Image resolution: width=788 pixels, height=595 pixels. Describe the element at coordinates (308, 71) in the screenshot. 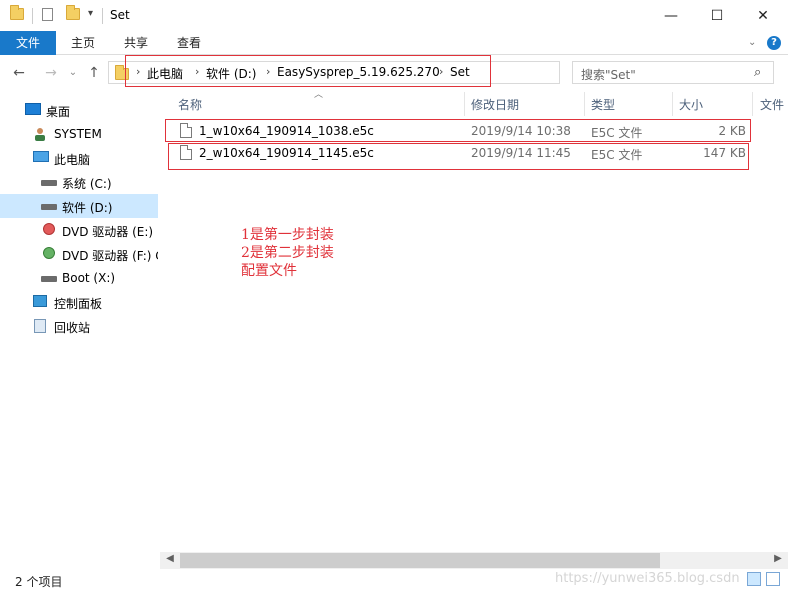

I see `annotation-box-path` at that location.